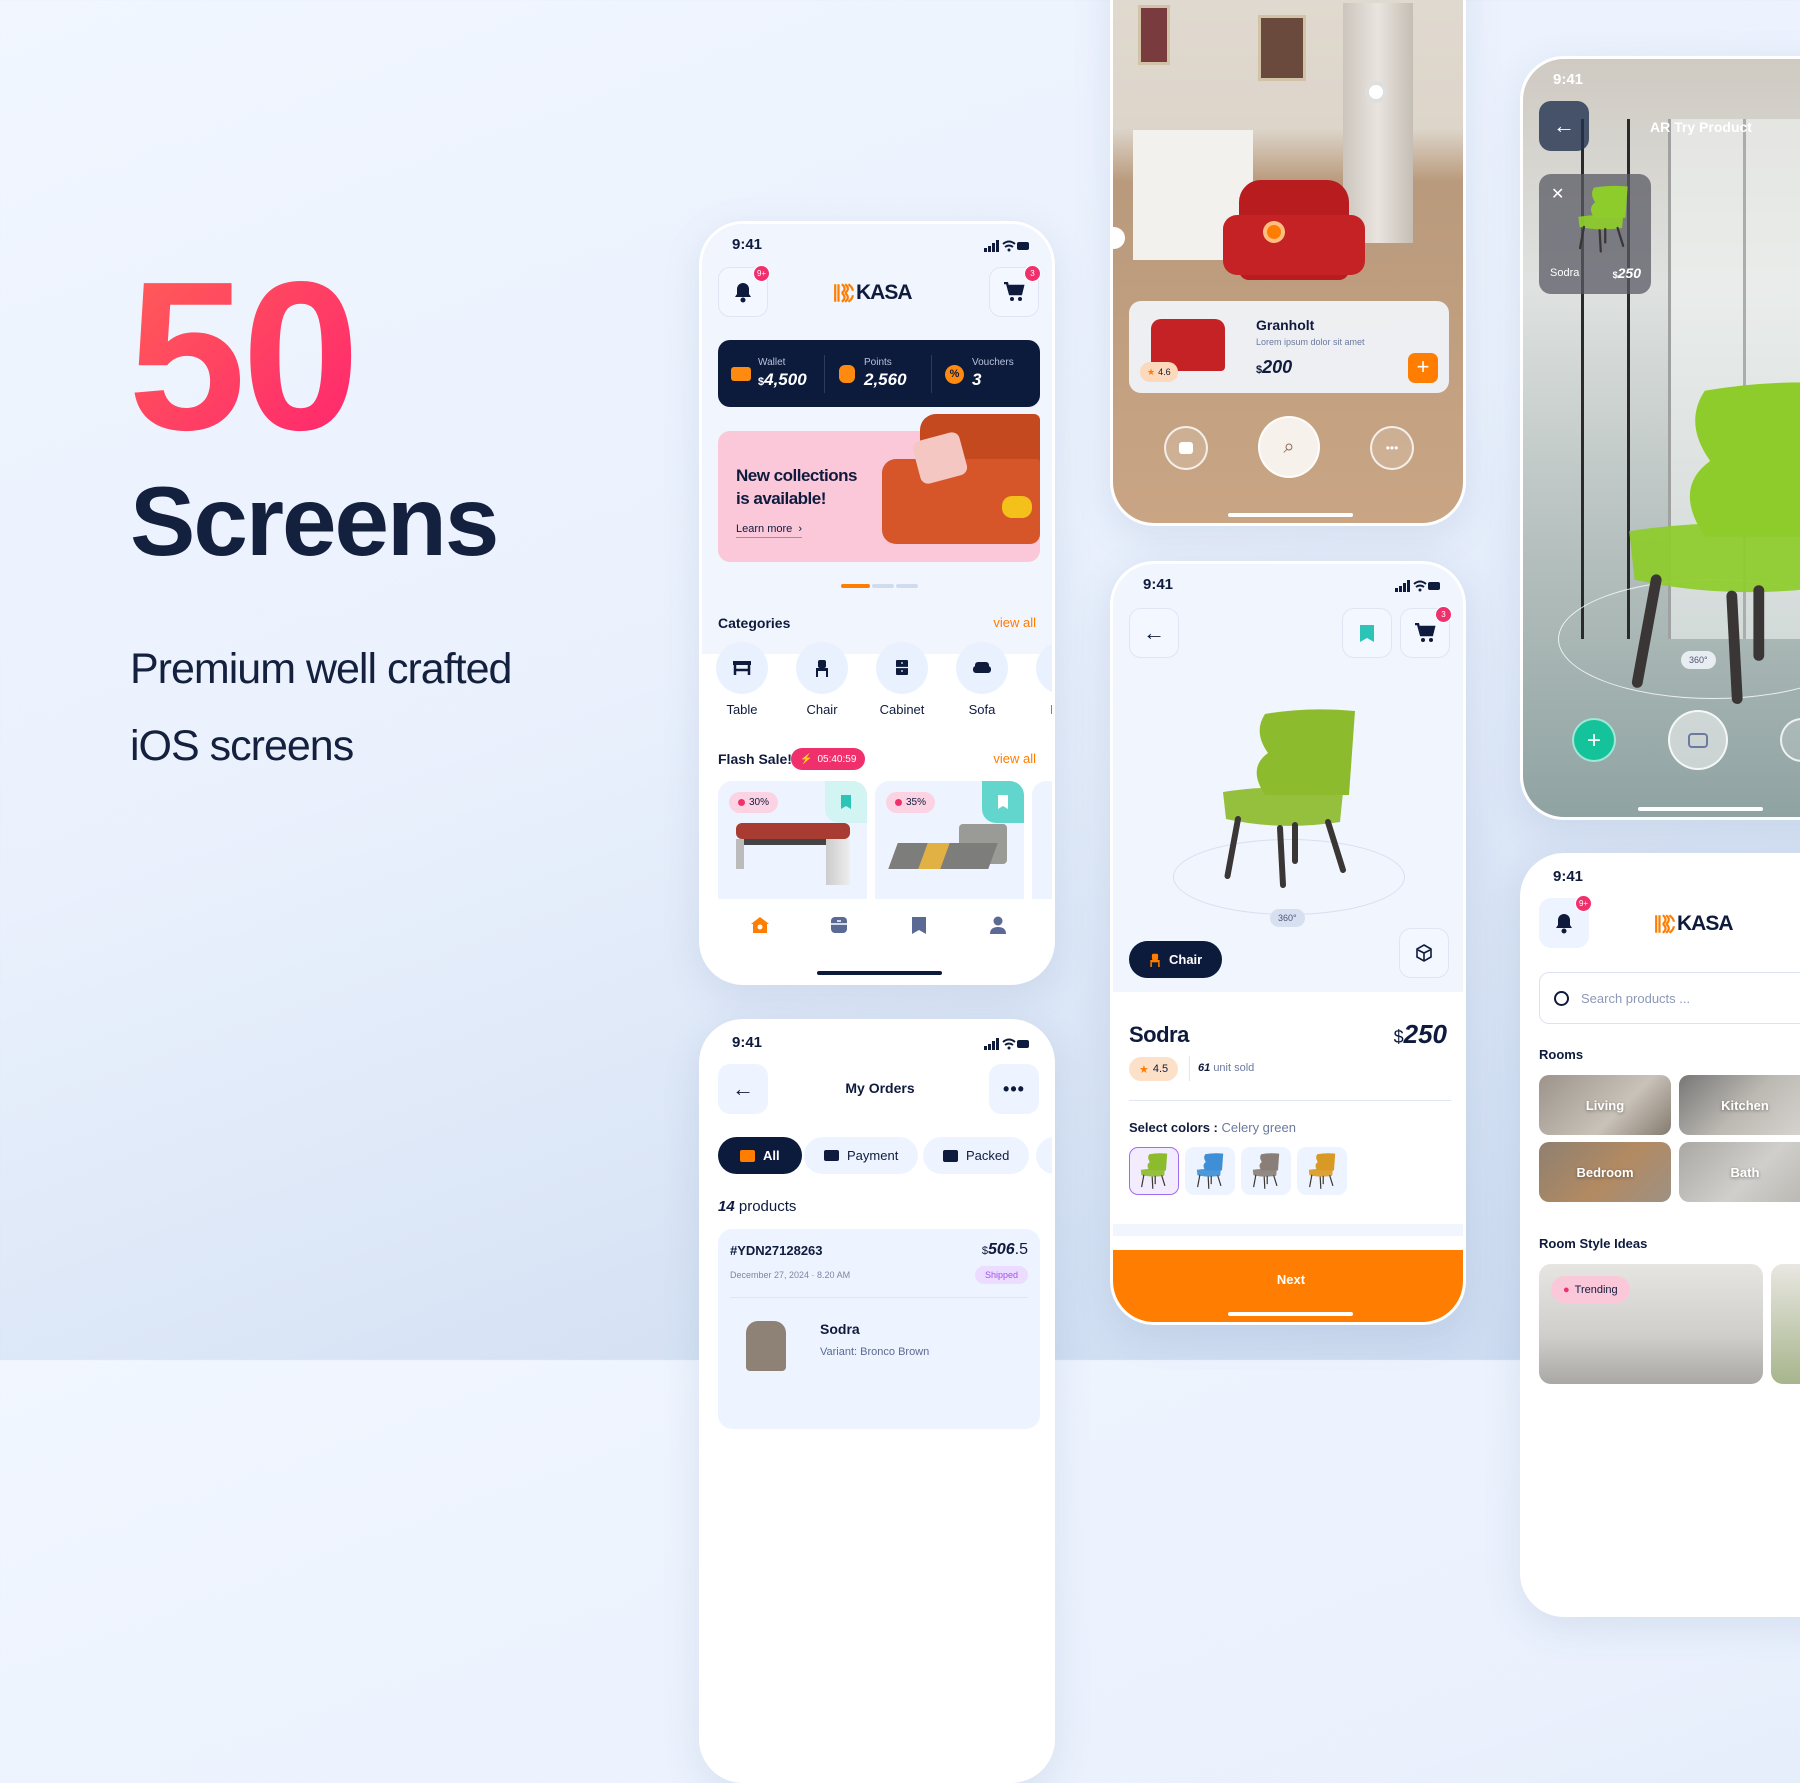 The image size is (1800, 1783). I want to click on close-icon: ✕, so click(1557, 194).